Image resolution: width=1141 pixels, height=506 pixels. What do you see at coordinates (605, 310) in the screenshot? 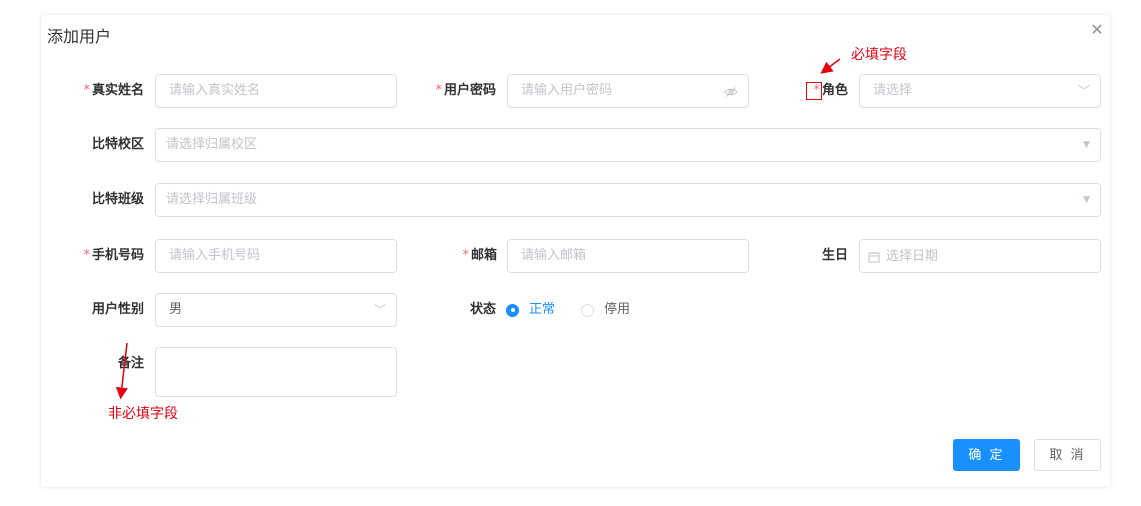
I see `status-radio-disabled: 停用` at bounding box center [605, 310].